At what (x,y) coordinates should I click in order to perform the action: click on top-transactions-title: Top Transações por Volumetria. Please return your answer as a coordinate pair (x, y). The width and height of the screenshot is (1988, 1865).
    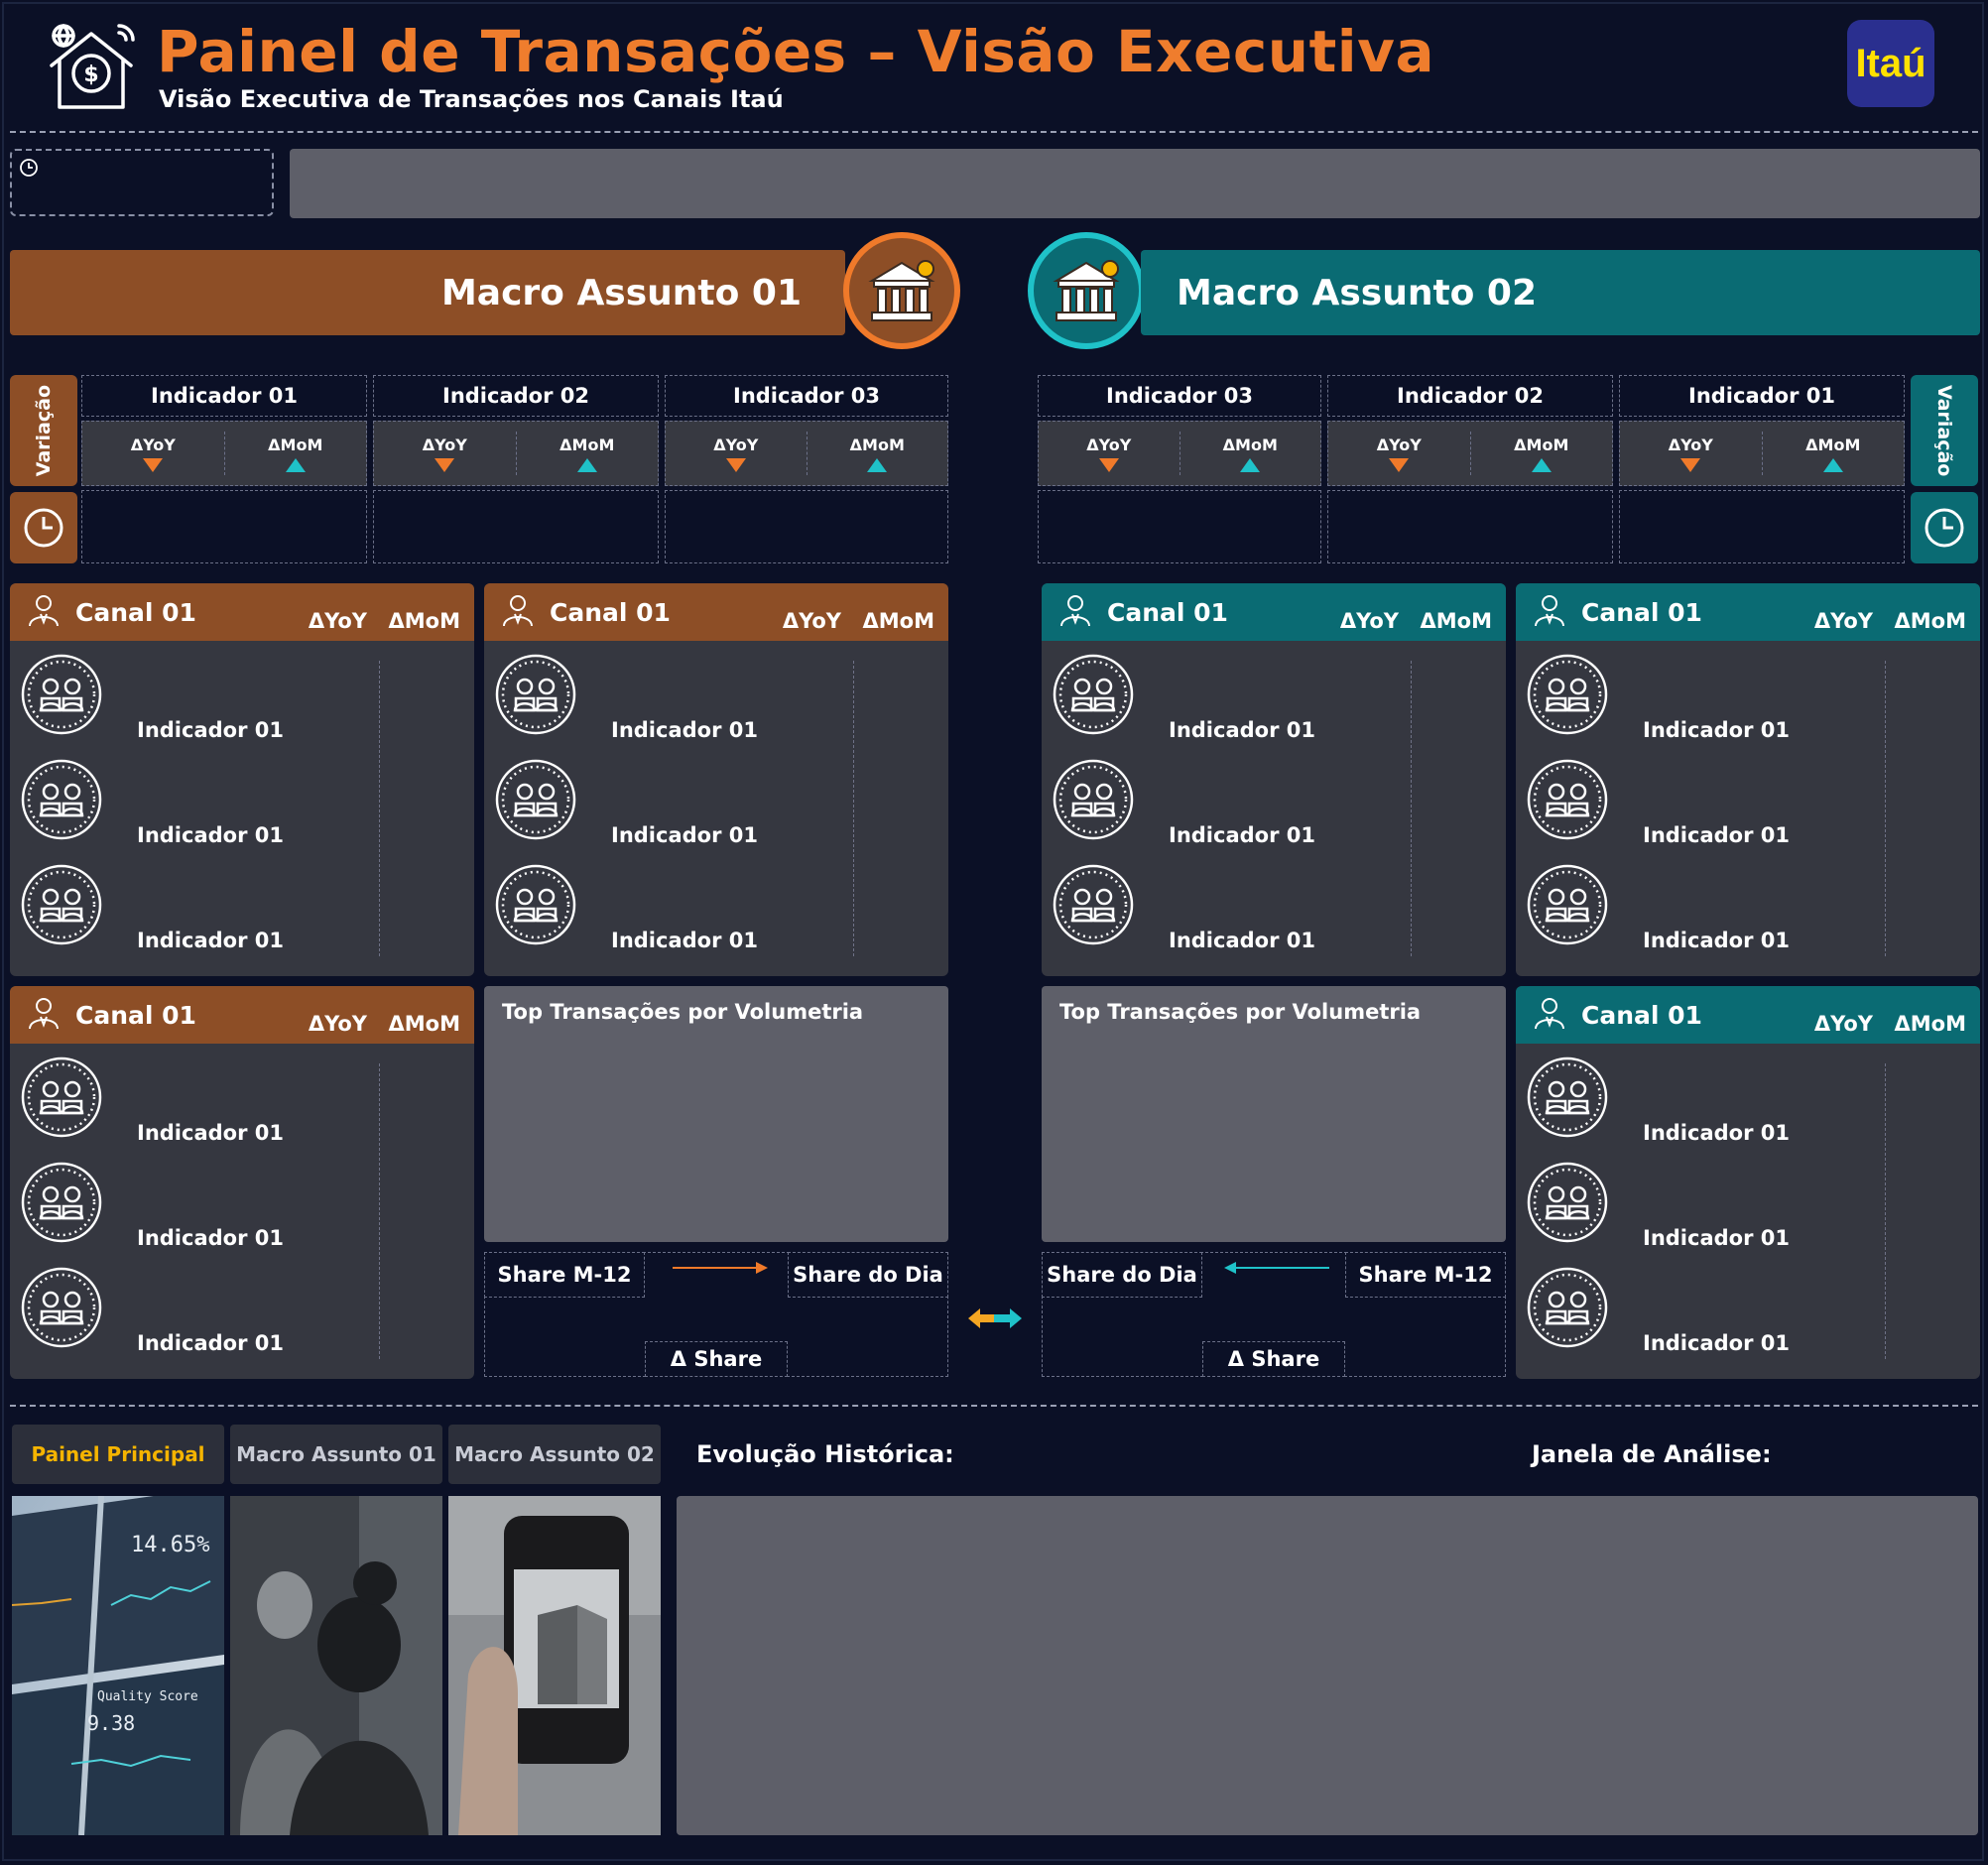
    Looking at the image, I should click on (683, 1012).